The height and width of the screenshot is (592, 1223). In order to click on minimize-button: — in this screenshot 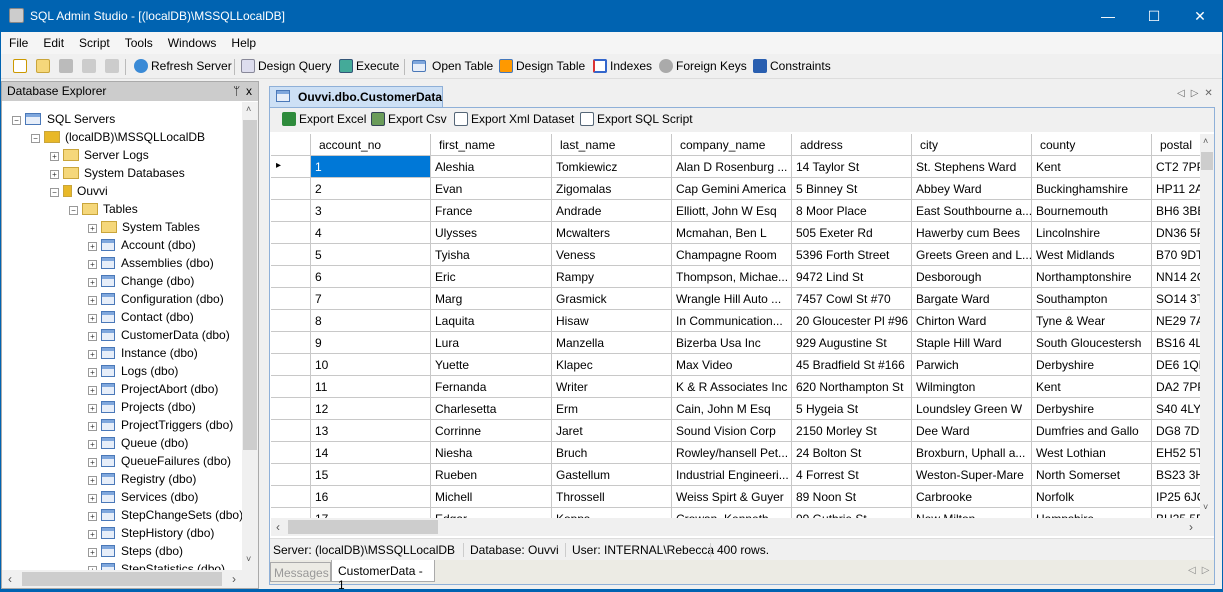, I will do `click(1108, 16)`.